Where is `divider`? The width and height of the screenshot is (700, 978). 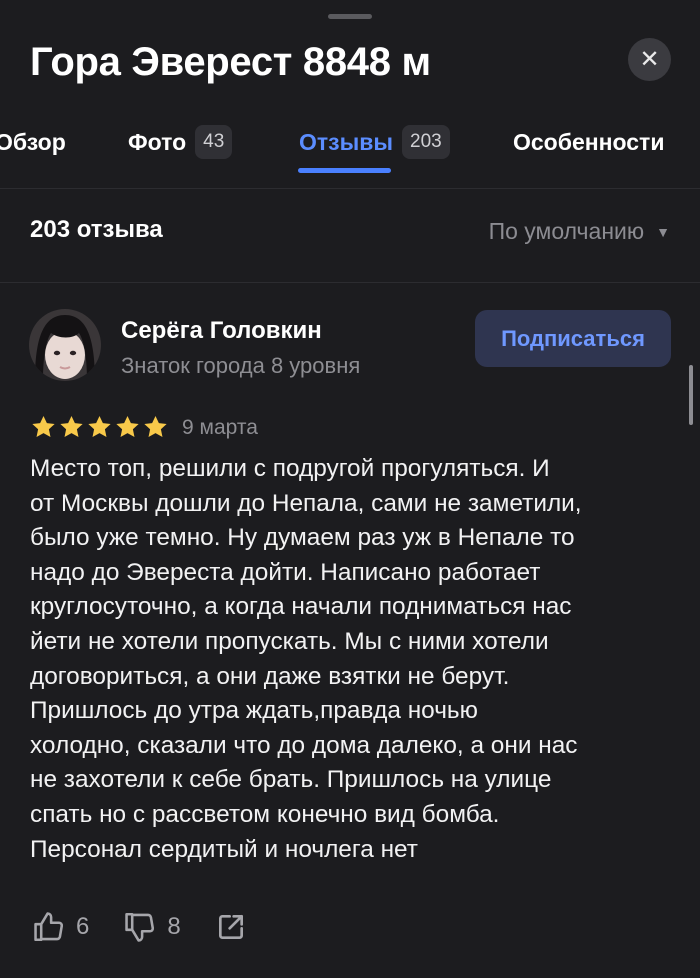
divider is located at coordinates (350, 282).